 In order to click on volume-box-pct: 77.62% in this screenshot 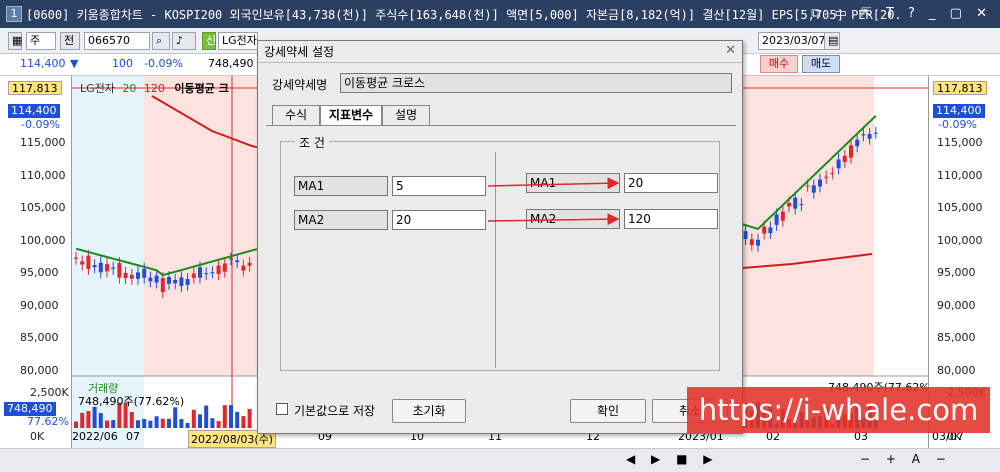, I will do `click(48, 421)`.